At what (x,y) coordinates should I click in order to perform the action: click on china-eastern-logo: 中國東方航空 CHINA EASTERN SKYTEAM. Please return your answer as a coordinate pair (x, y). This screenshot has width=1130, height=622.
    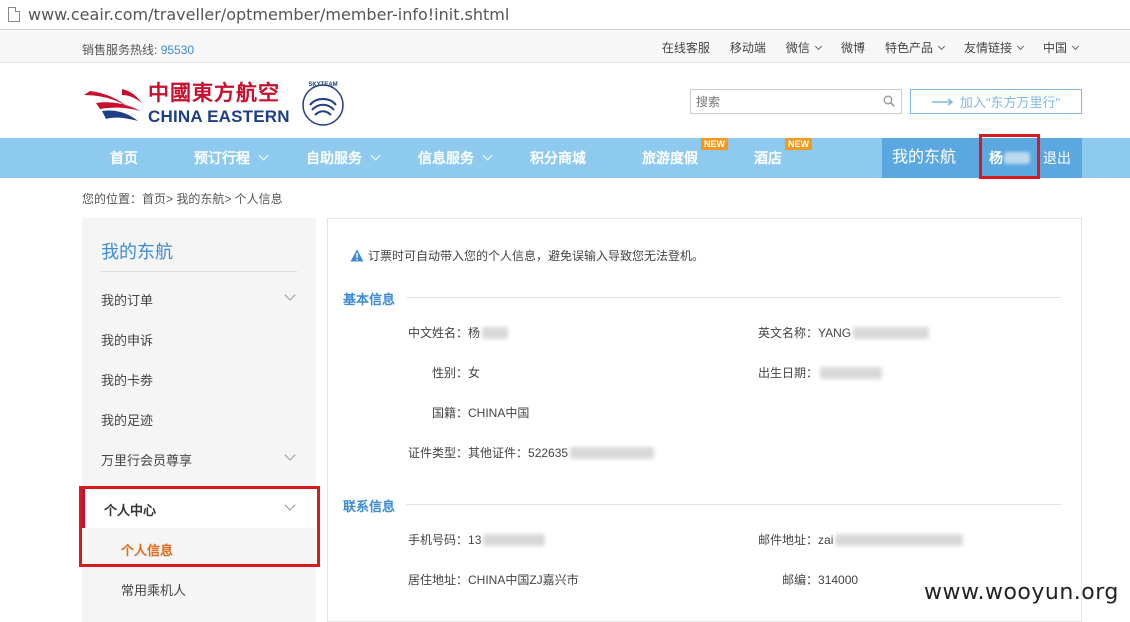
    Looking at the image, I should click on (215, 104).